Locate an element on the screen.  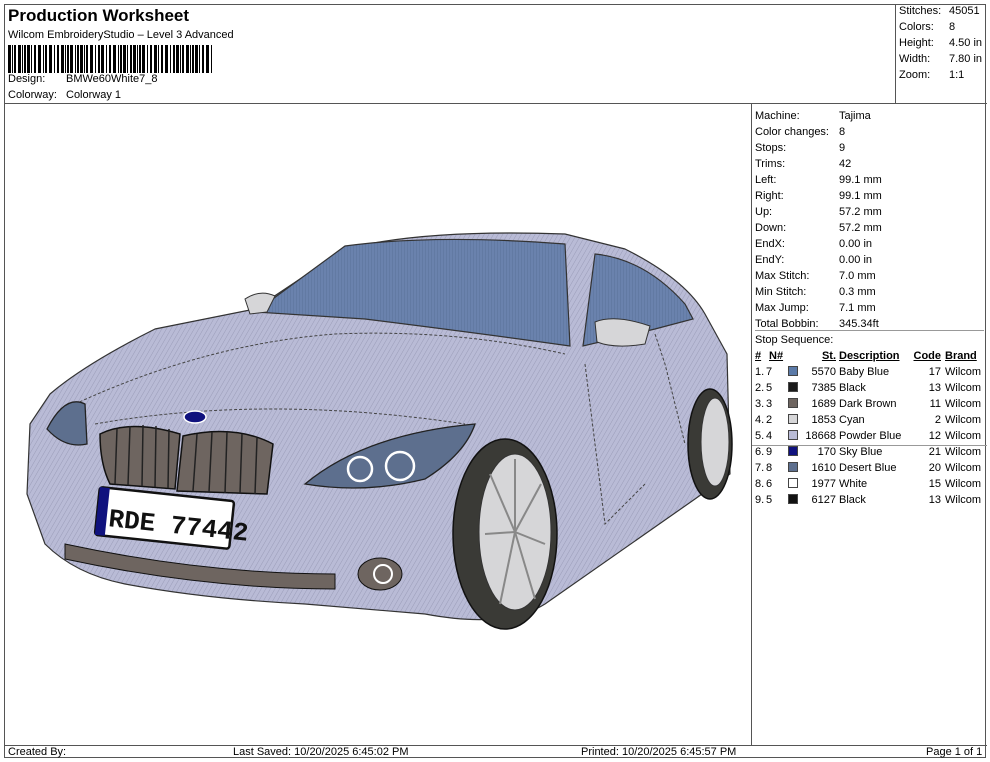
printed-date: Printed: 10/20/2025 6:45:57 PM is located at coordinates (659, 752).